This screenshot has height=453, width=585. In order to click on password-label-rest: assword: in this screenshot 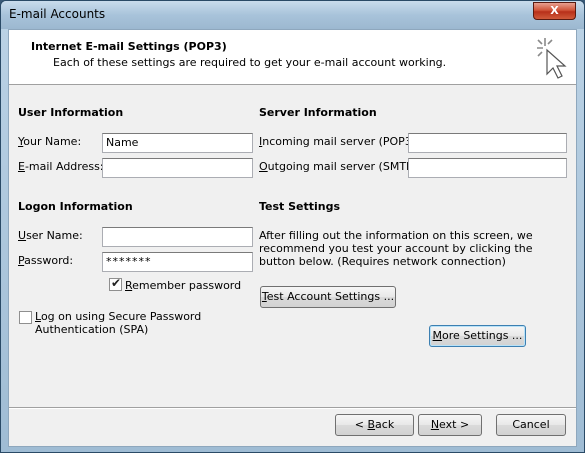, I will do `click(49, 260)`.